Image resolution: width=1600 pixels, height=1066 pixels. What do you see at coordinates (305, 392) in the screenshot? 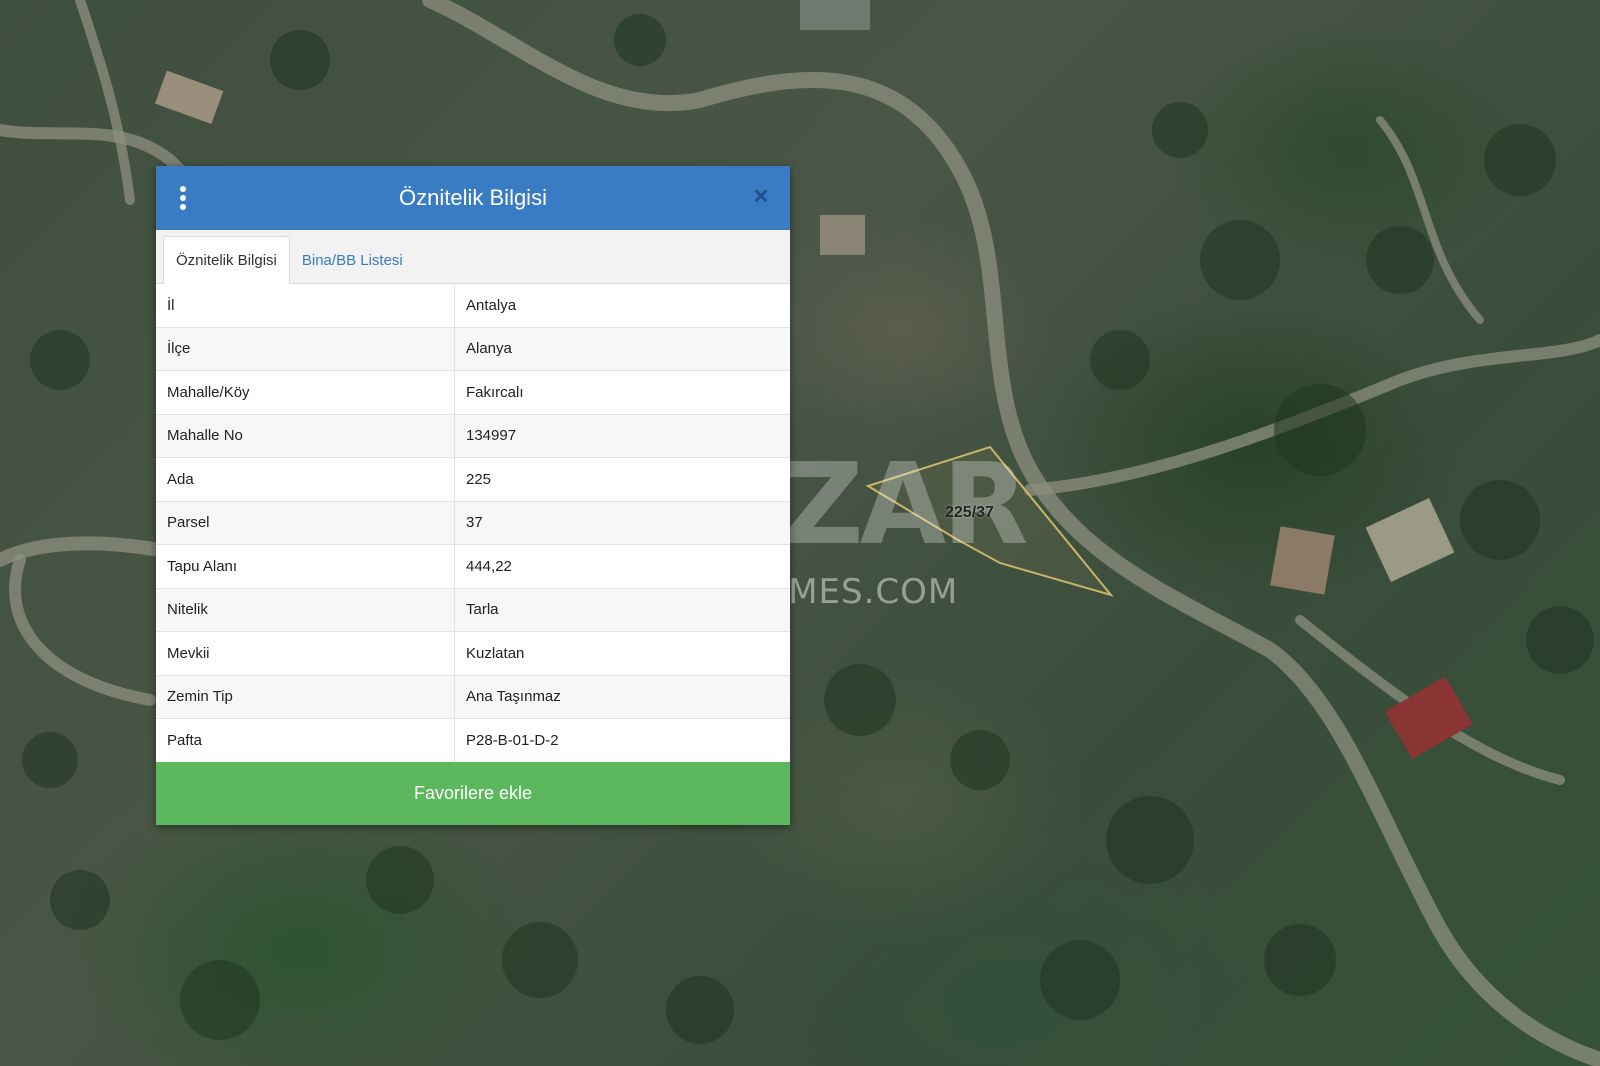
I see `row-key: Mahalle/Köy` at bounding box center [305, 392].